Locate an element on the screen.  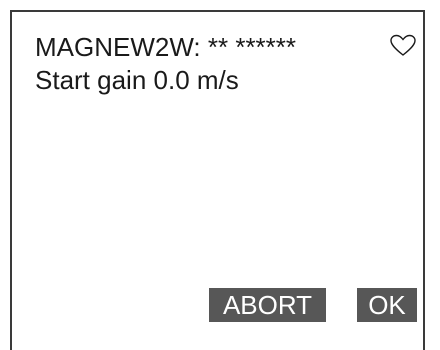
abort-button: ABORT is located at coordinates (267, 305).